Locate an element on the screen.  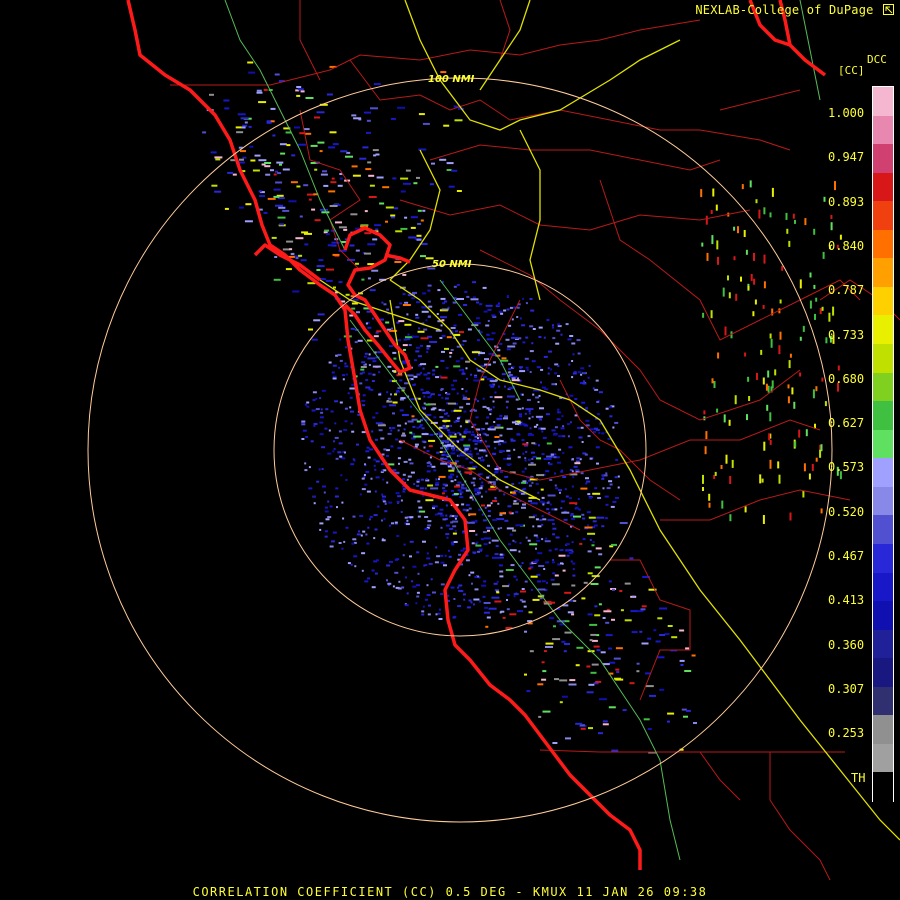
external-link-icon is located at coordinates (888, 9).